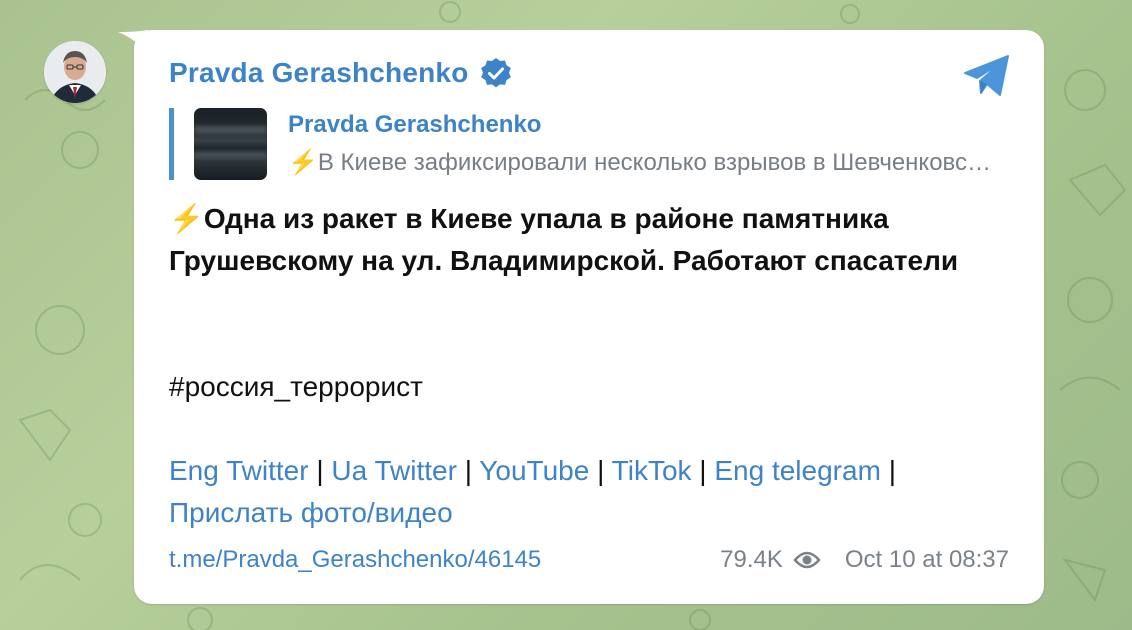 Image resolution: width=1132 pixels, height=630 pixels. Describe the element at coordinates (797, 470) in the screenshot. I see `link-eng-telegram: Eng telegram` at that location.